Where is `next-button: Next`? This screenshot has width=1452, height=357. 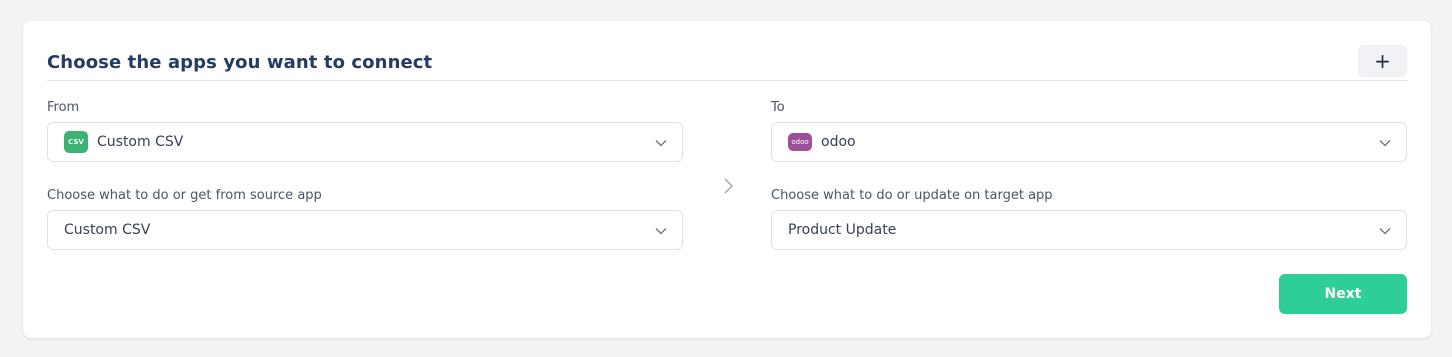 next-button: Next is located at coordinates (1343, 294).